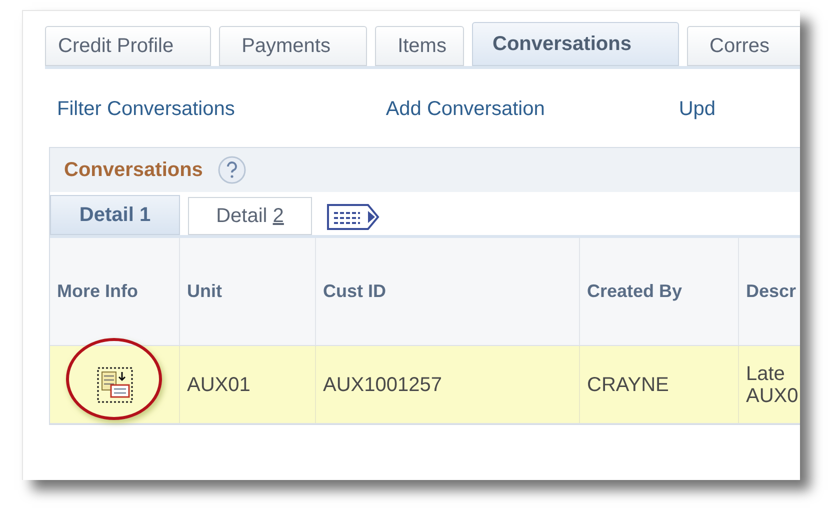 The height and width of the screenshot is (529, 832). I want to click on link: Filter Conversations, so click(146, 109).